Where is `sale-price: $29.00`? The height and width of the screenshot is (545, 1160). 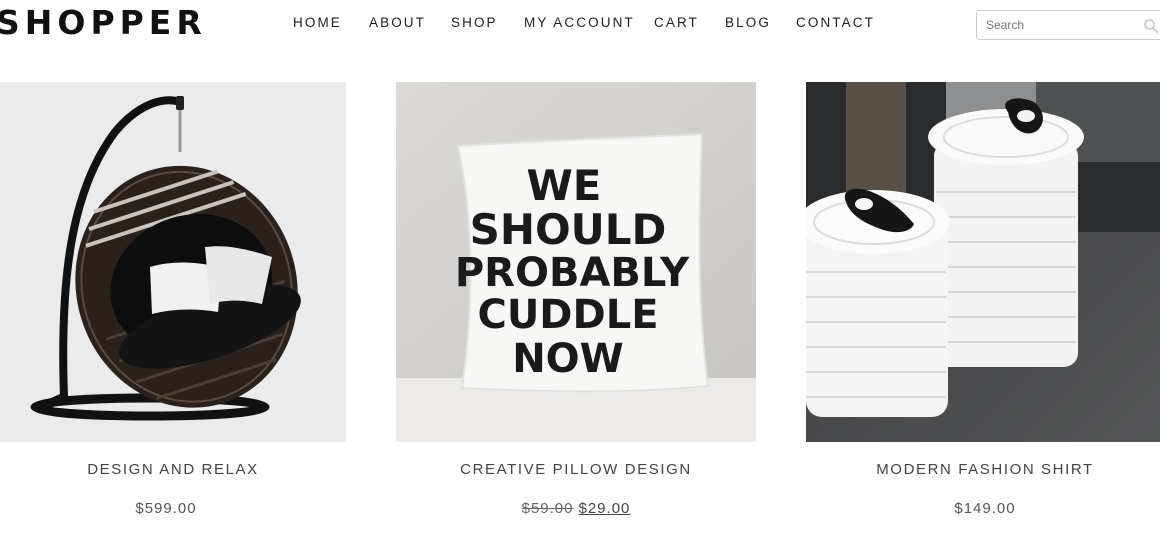 sale-price: $29.00 is located at coordinates (604, 508).